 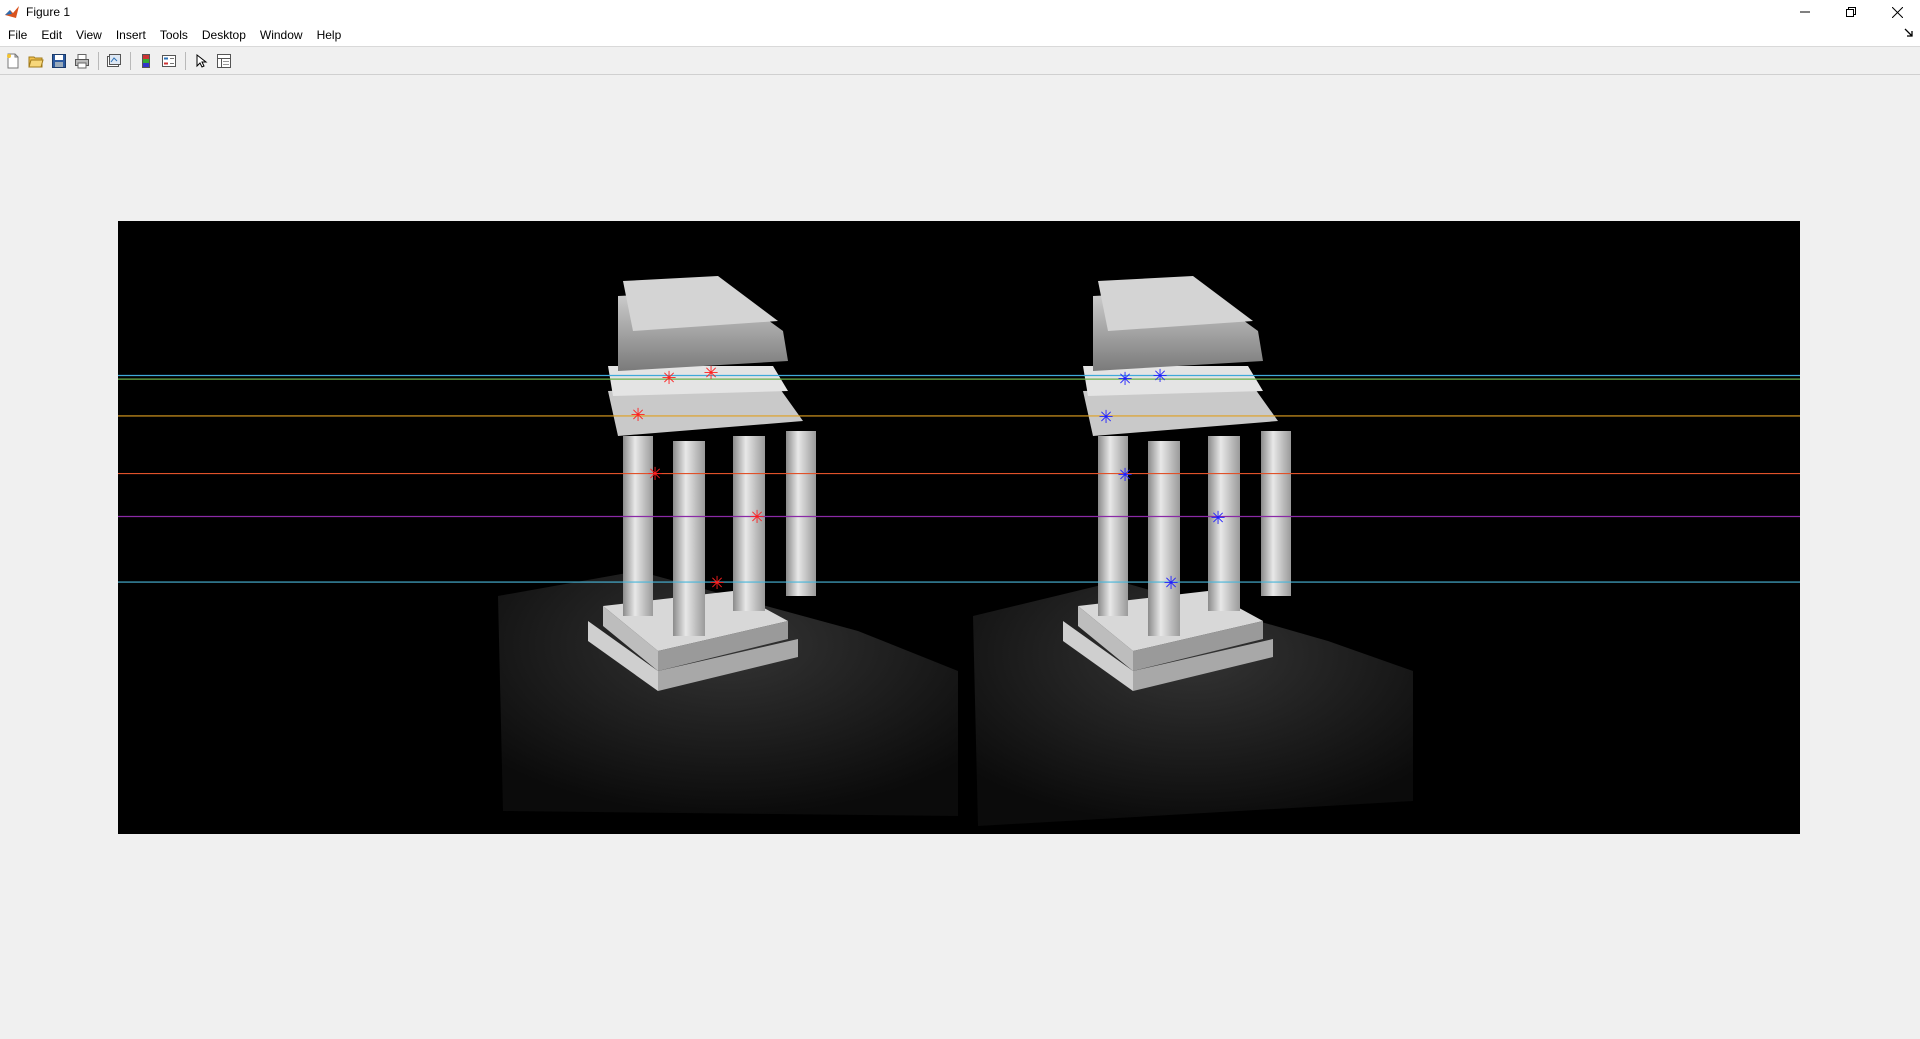 I want to click on open-file-icon, so click(x=36, y=61).